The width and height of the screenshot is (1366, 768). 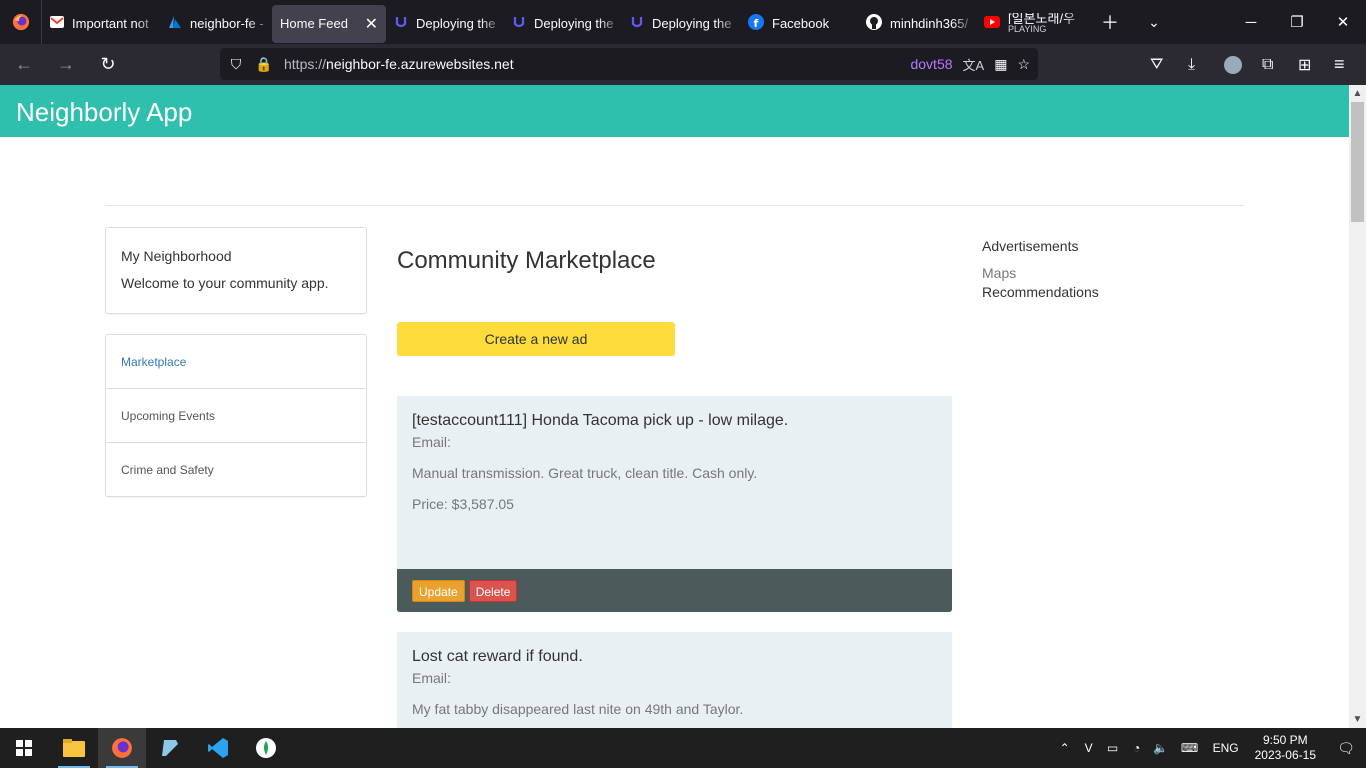 I want to click on youtube-icon, so click(x=992, y=23).